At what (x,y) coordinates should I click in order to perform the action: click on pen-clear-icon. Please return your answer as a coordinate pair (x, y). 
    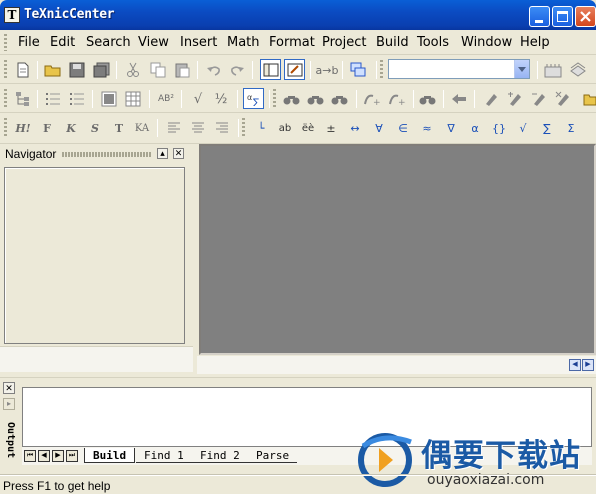
    Looking at the image, I should click on (563, 99).